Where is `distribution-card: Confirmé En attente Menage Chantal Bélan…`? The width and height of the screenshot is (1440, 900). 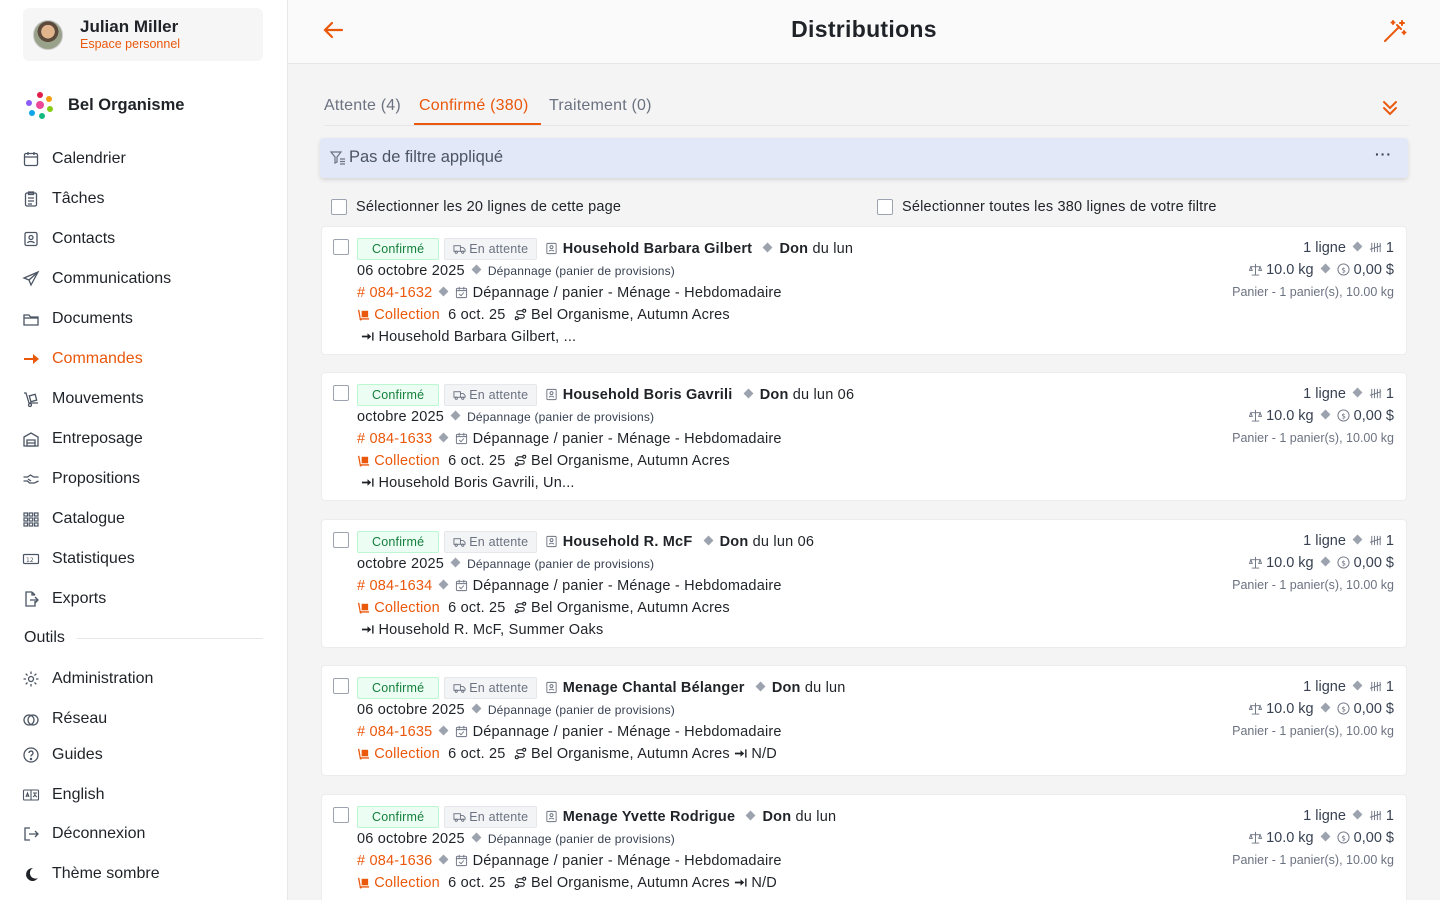 distribution-card: Confirmé En attente Menage Chantal Bélan… is located at coordinates (864, 720).